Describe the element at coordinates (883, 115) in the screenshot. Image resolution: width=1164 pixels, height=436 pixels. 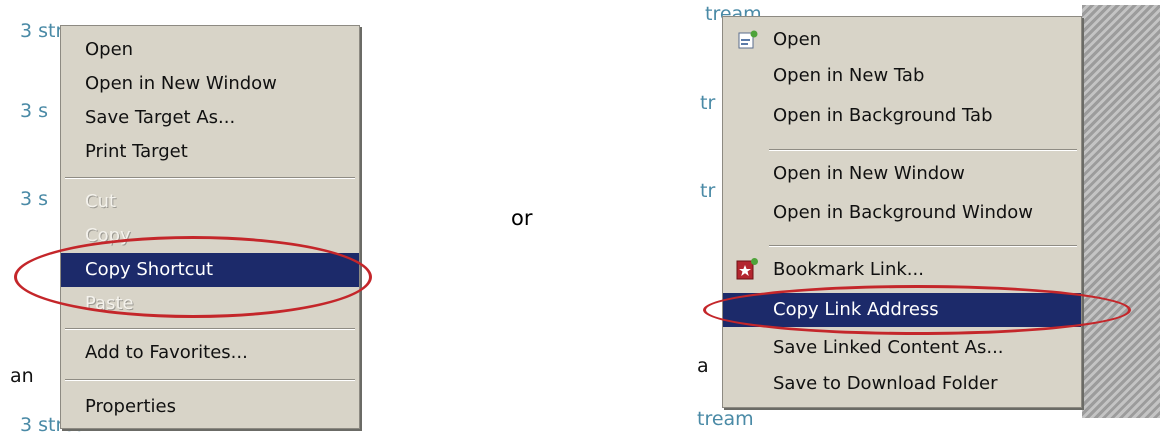
I see `menu-item-label: Open in Background Tab` at that location.